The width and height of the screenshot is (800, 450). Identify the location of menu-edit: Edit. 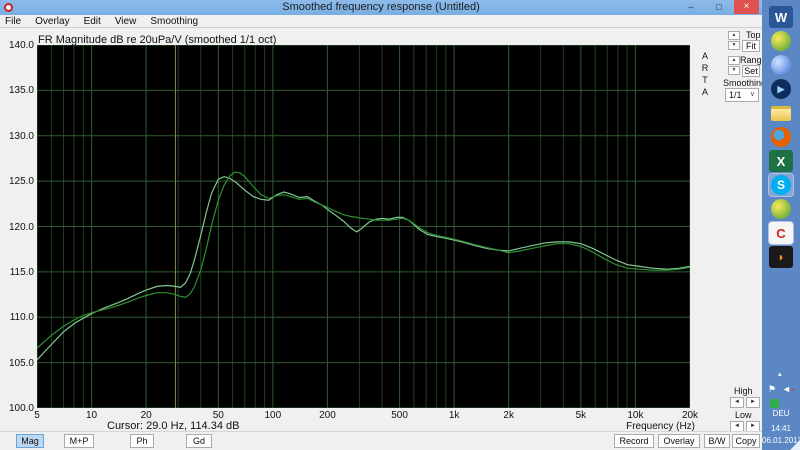
(92, 21).